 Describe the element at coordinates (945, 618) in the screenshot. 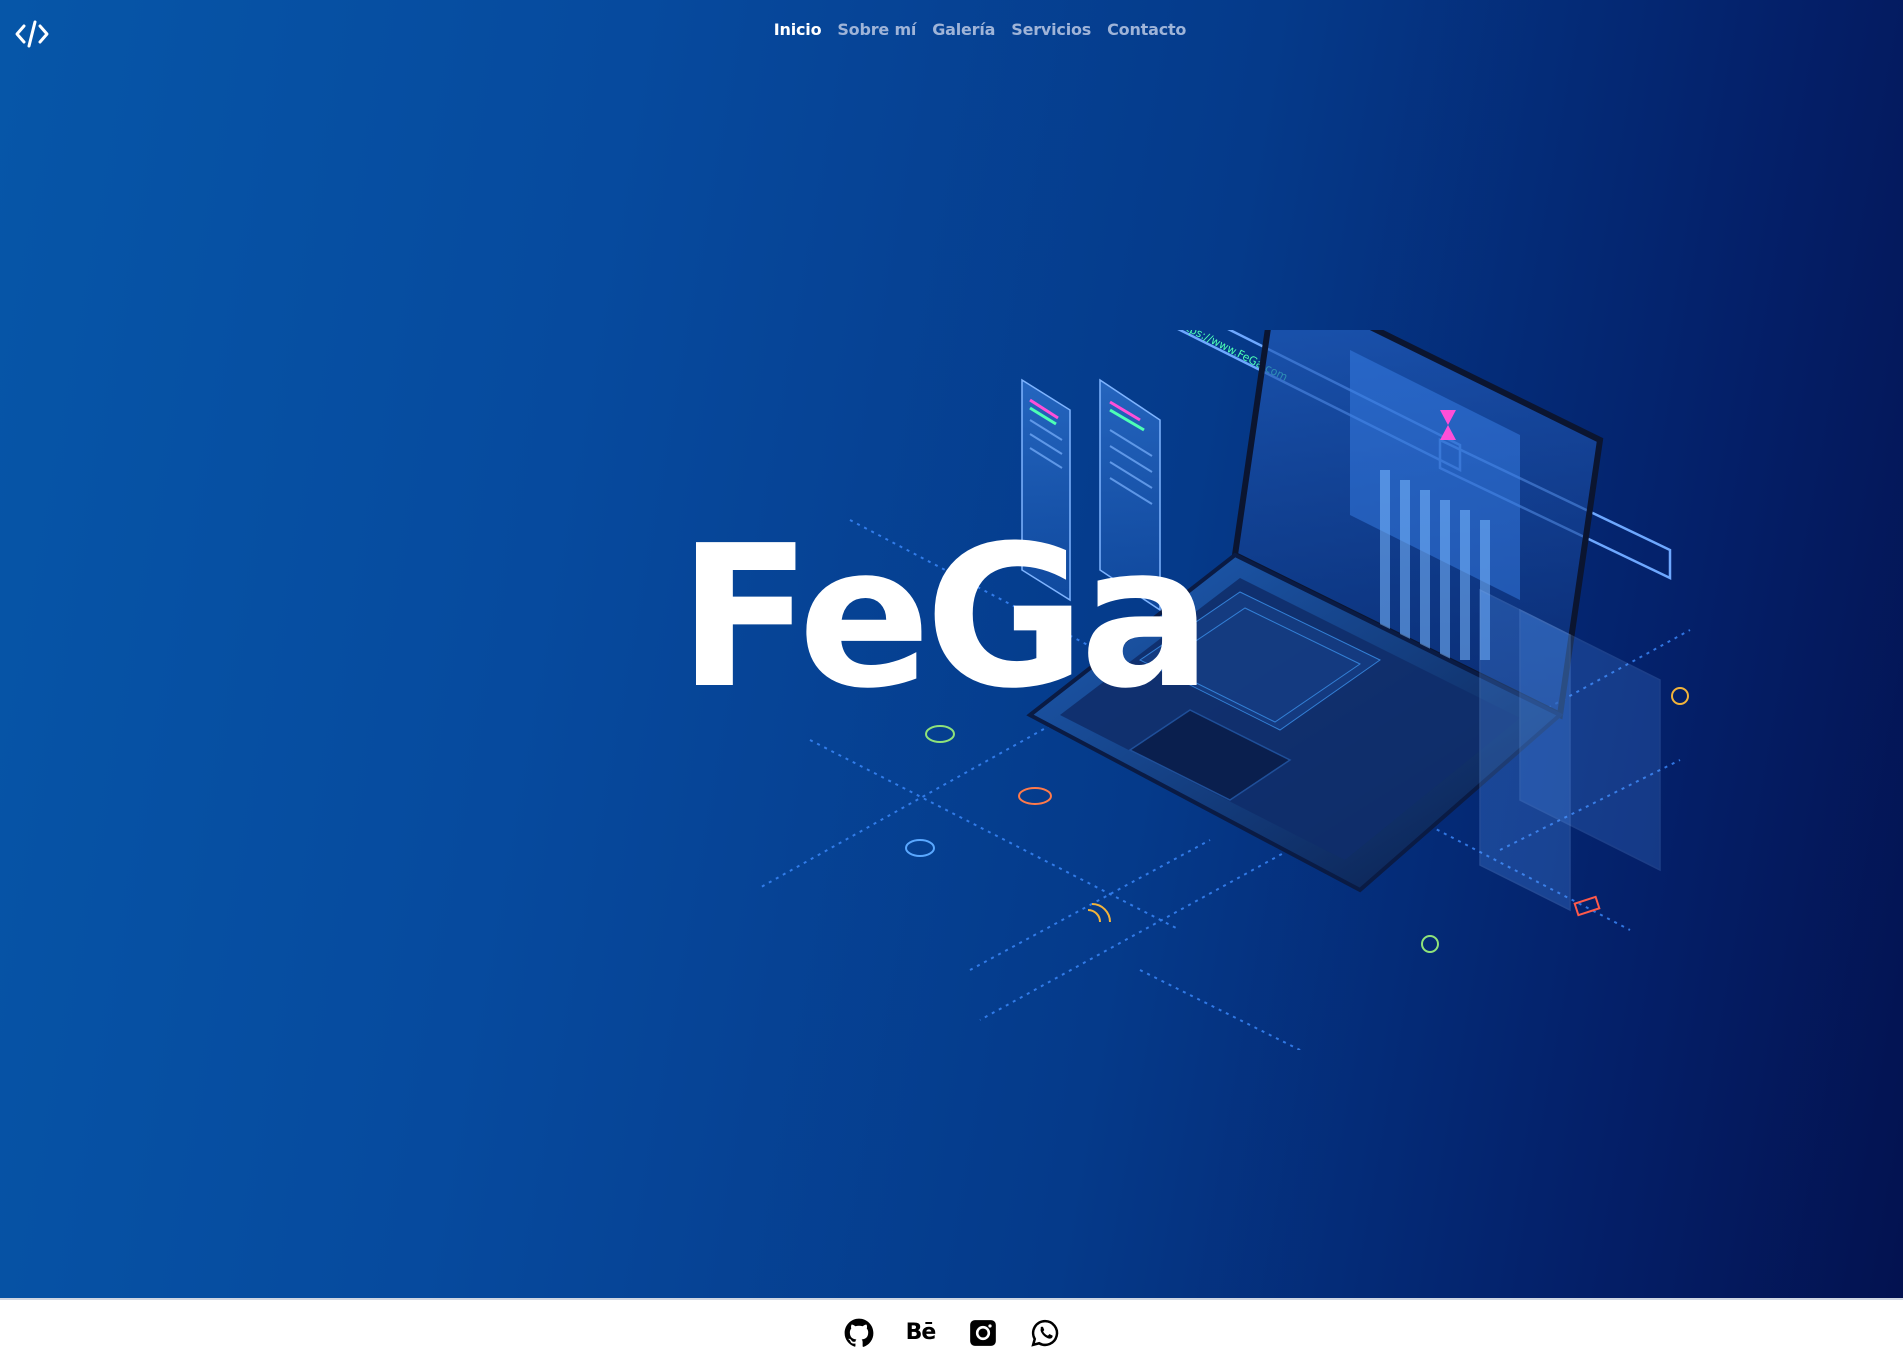

I see `brand-title: FeGa` at that location.